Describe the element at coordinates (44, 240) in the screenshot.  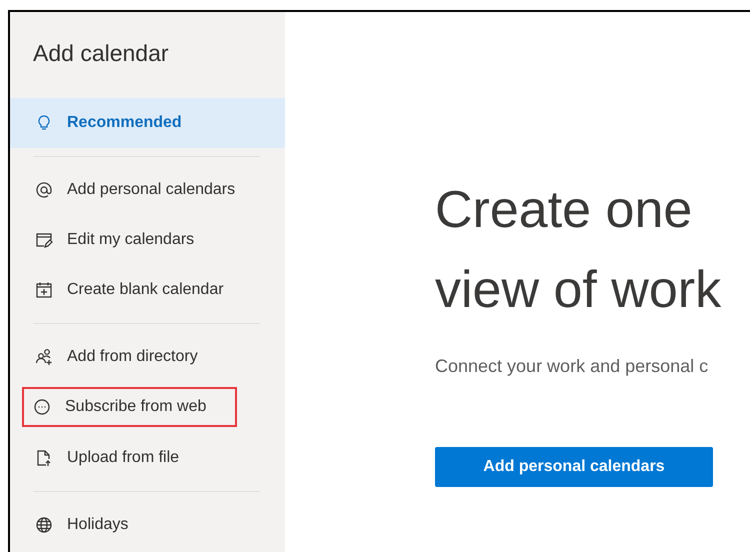
I see `calendar-pen-icon` at that location.